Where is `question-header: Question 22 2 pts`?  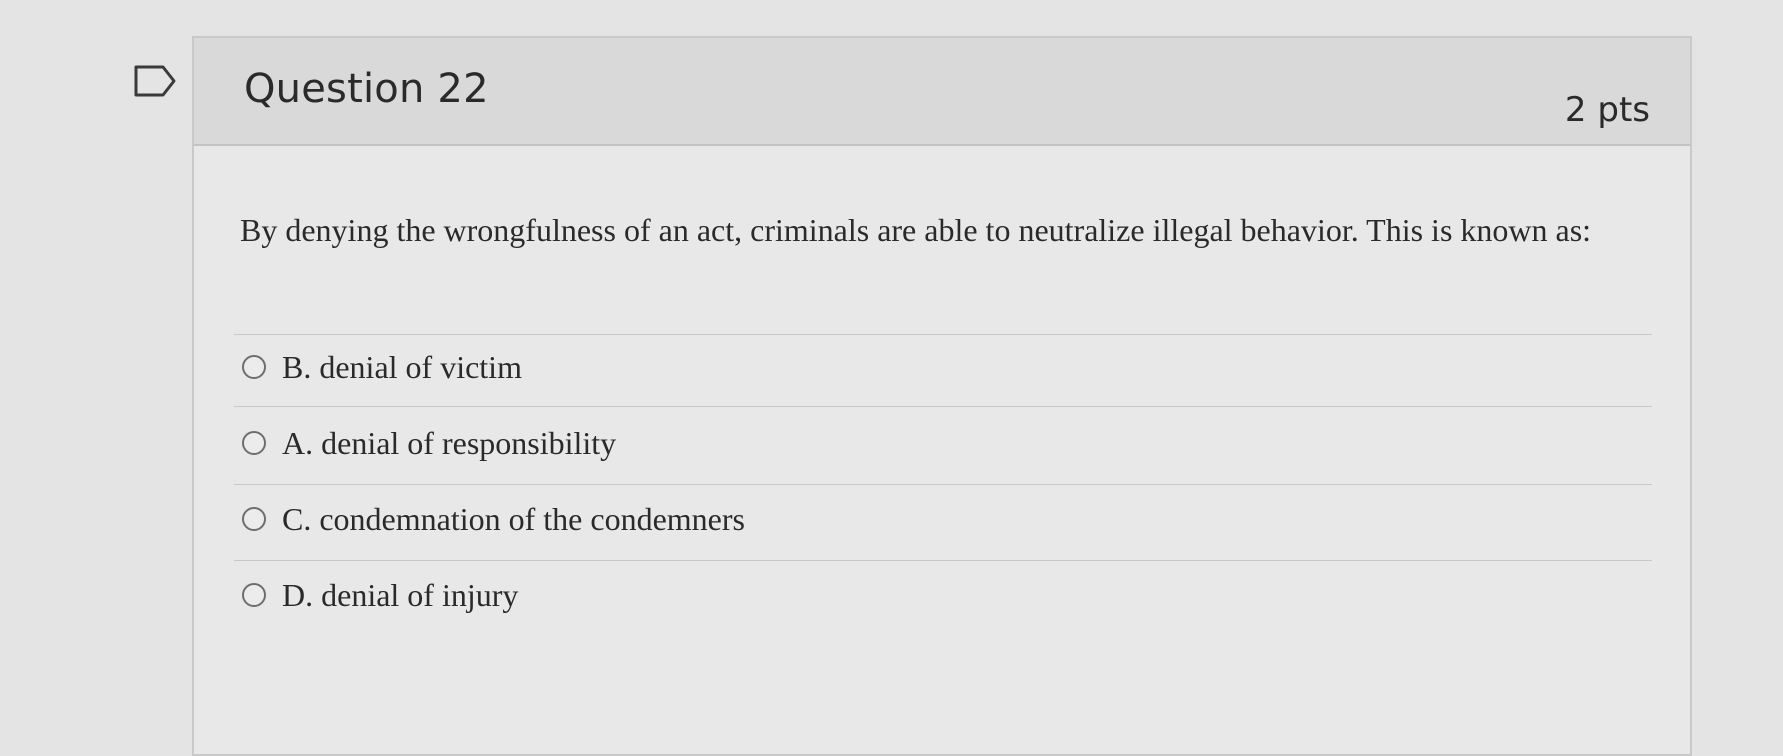 question-header: Question 22 2 pts is located at coordinates (942, 92).